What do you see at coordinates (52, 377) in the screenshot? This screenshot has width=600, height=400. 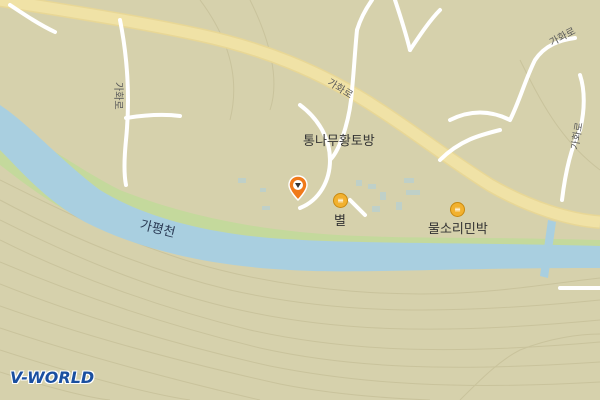 I see `vworld-logo: V-WORLD` at bounding box center [52, 377].